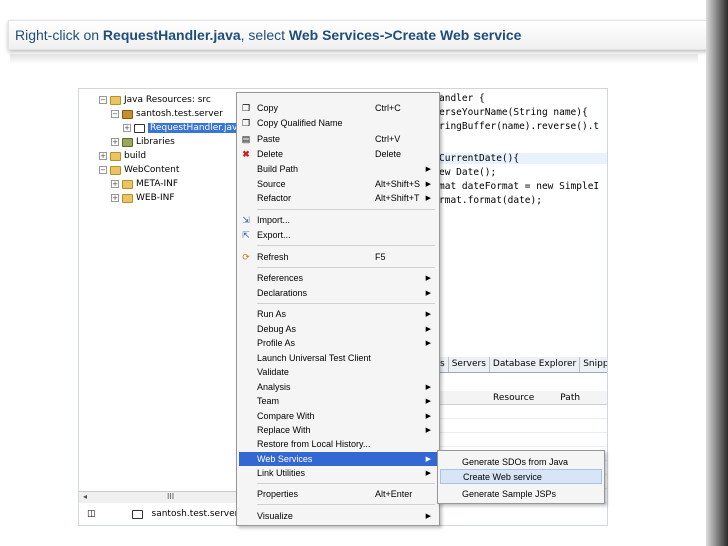  I want to click on tree-item-webcontent: − WebContent, so click(139, 170).